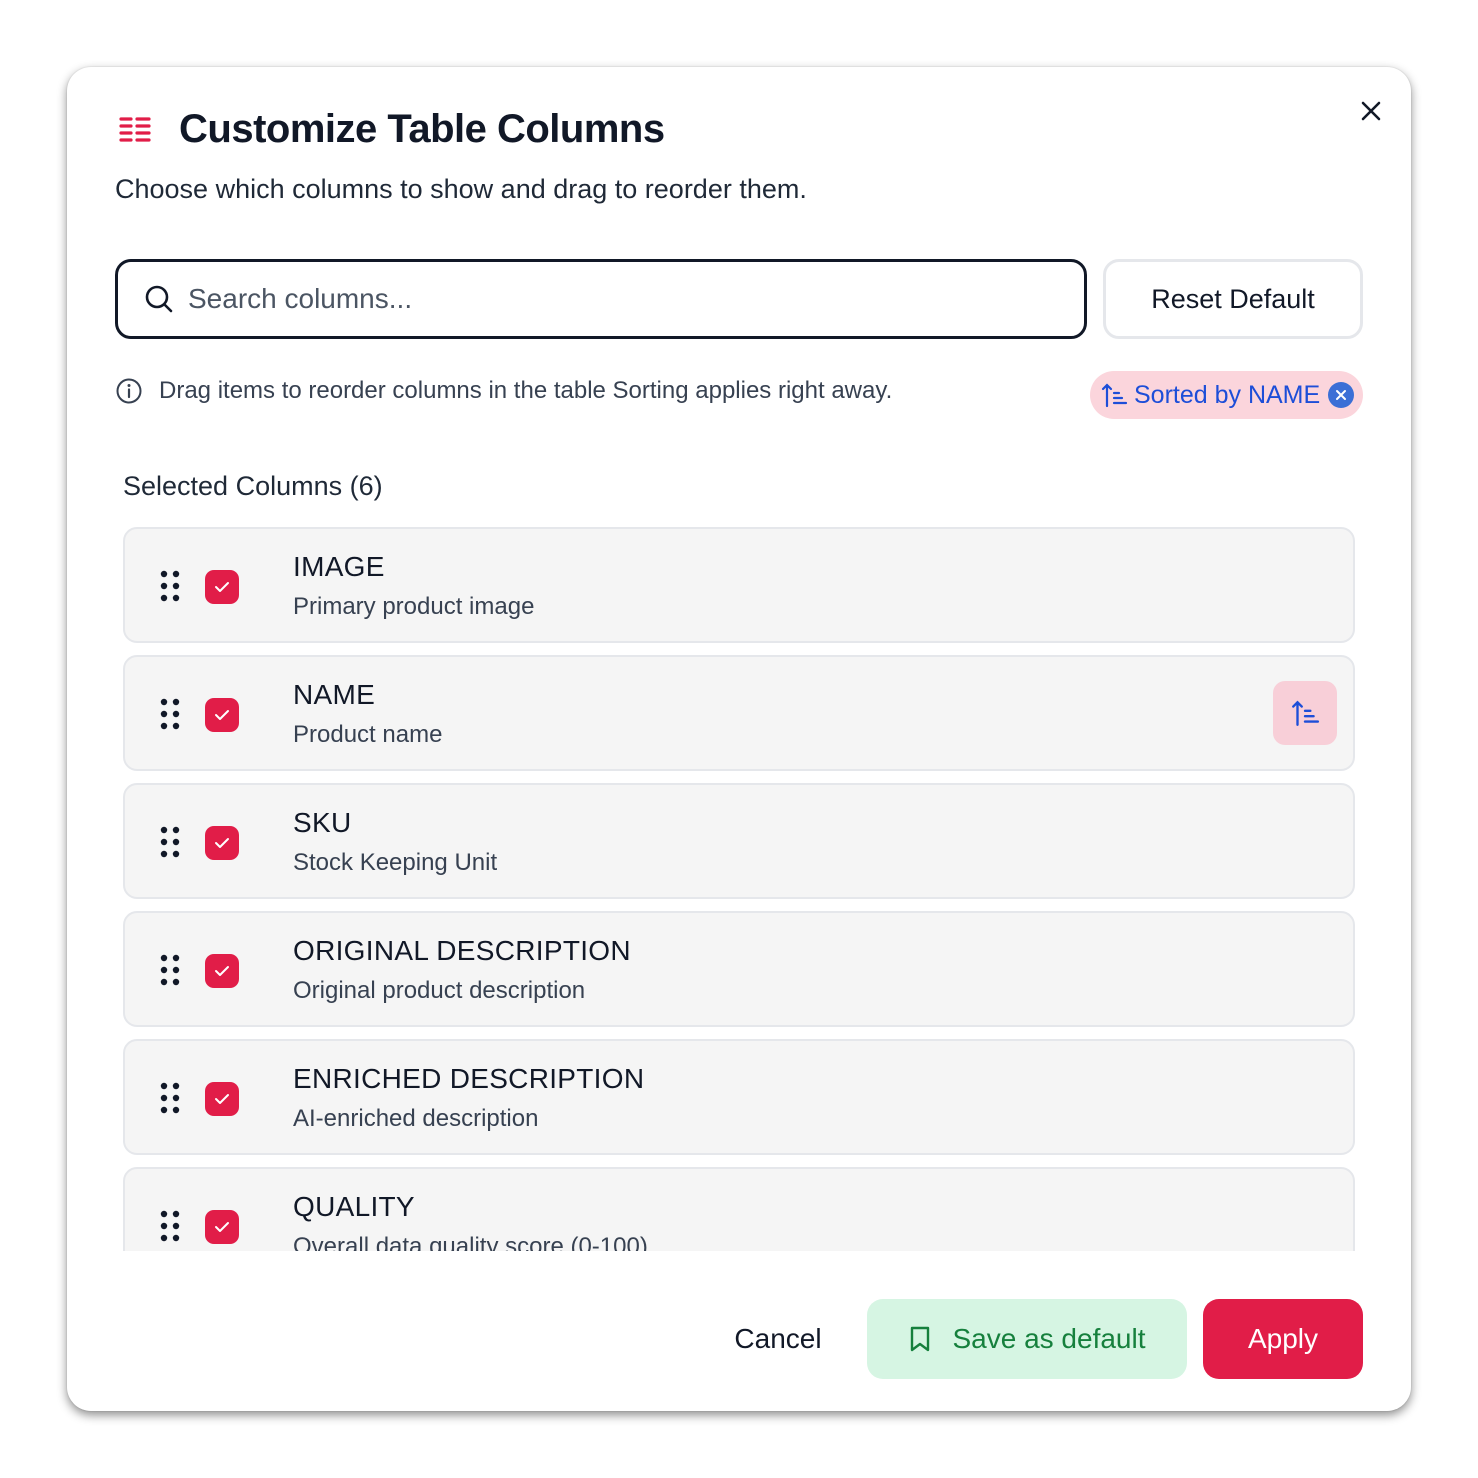  I want to click on reset-default-button: Reset Default, so click(1233, 299).